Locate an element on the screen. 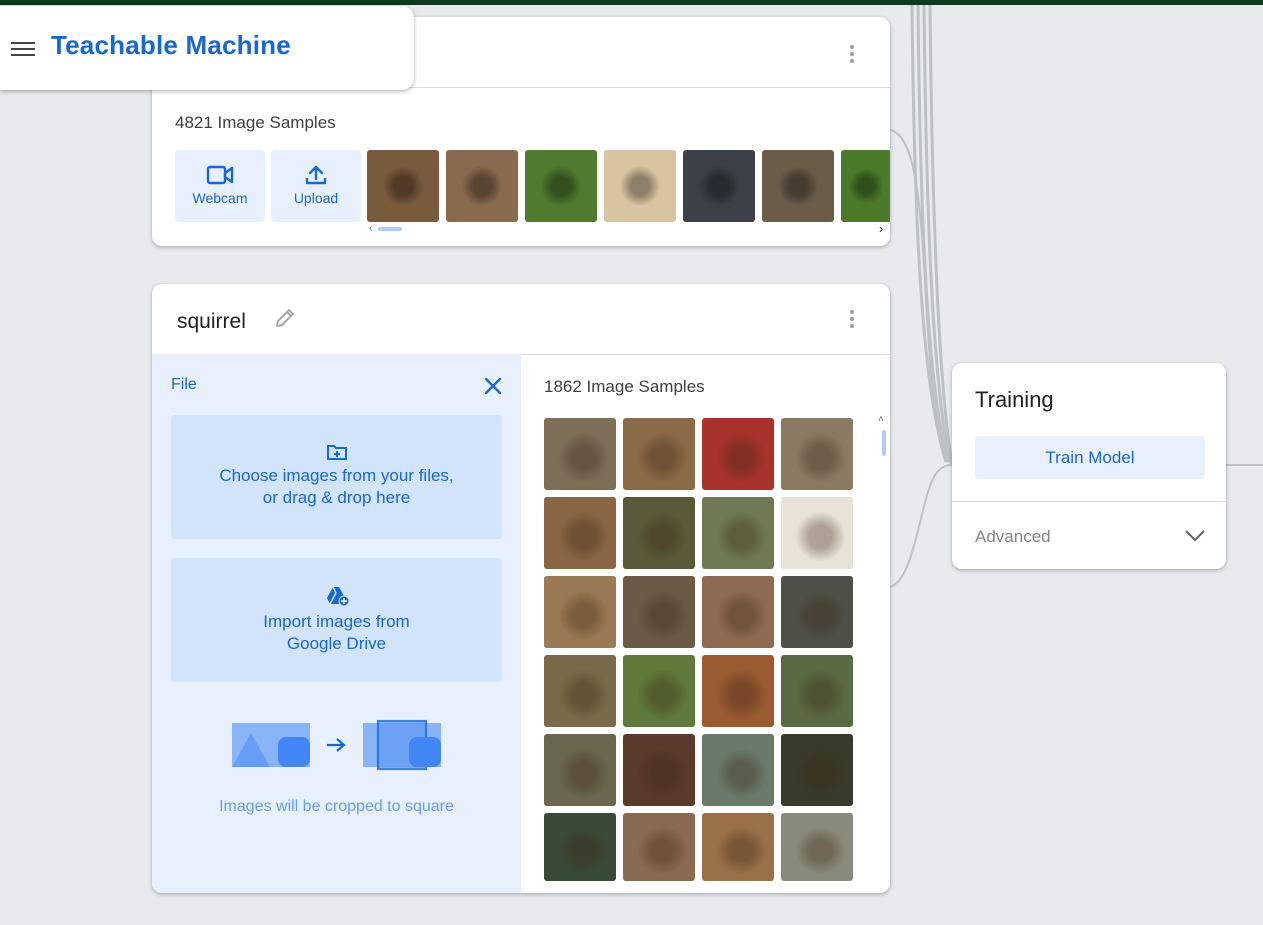 This screenshot has width=1263, height=925. horizontal-scrollbar is located at coordinates (390, 229).